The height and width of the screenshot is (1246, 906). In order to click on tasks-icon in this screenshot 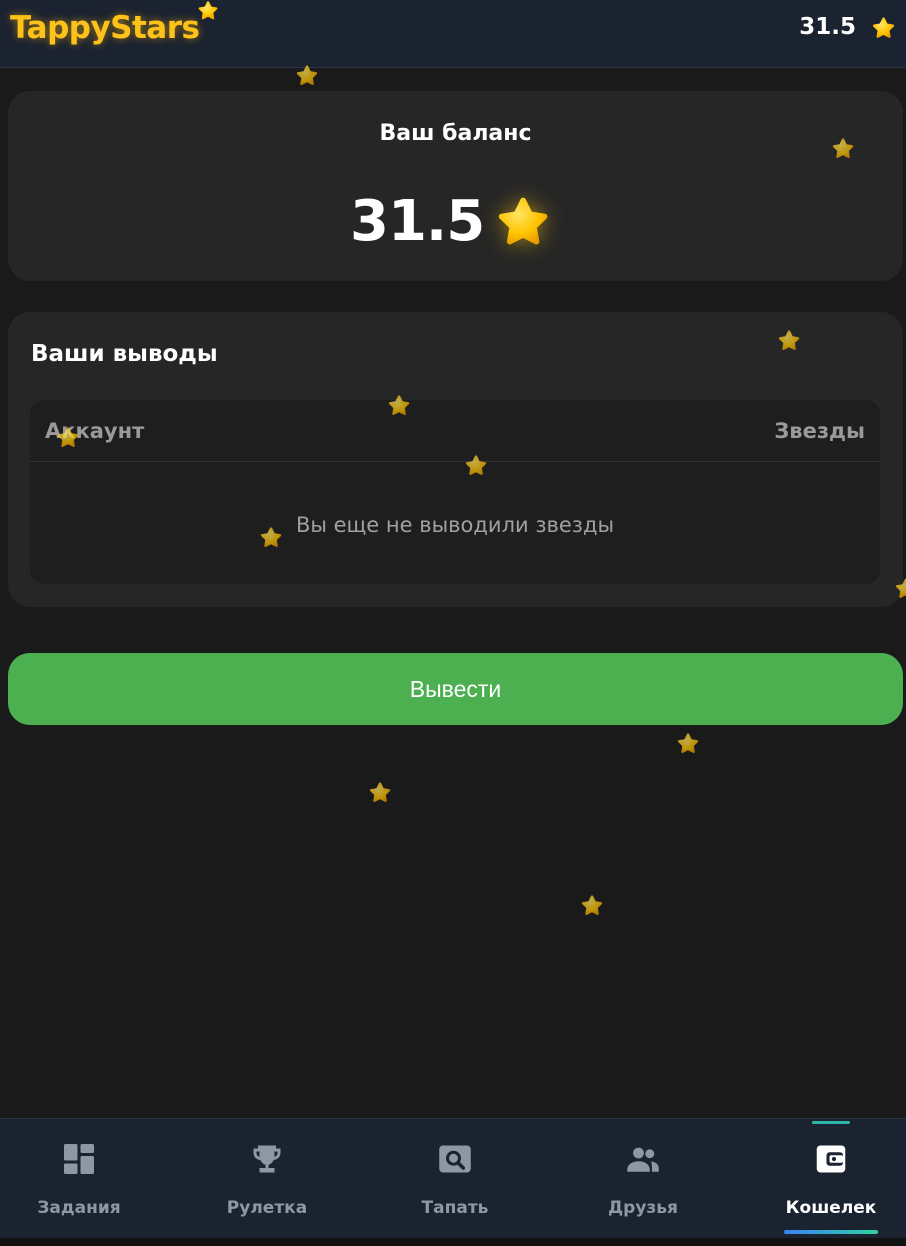, I will do `click(79, 1159)`.